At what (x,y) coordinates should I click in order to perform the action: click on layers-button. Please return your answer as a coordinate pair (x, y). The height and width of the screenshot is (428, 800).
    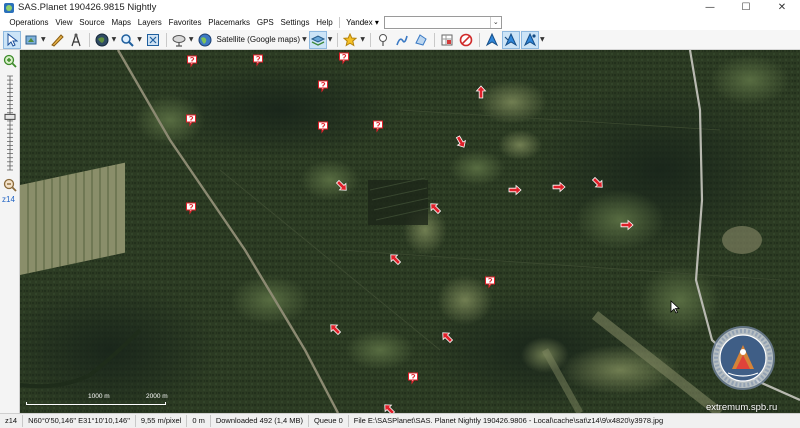
    Looking at the image, I should click on (317, 39).